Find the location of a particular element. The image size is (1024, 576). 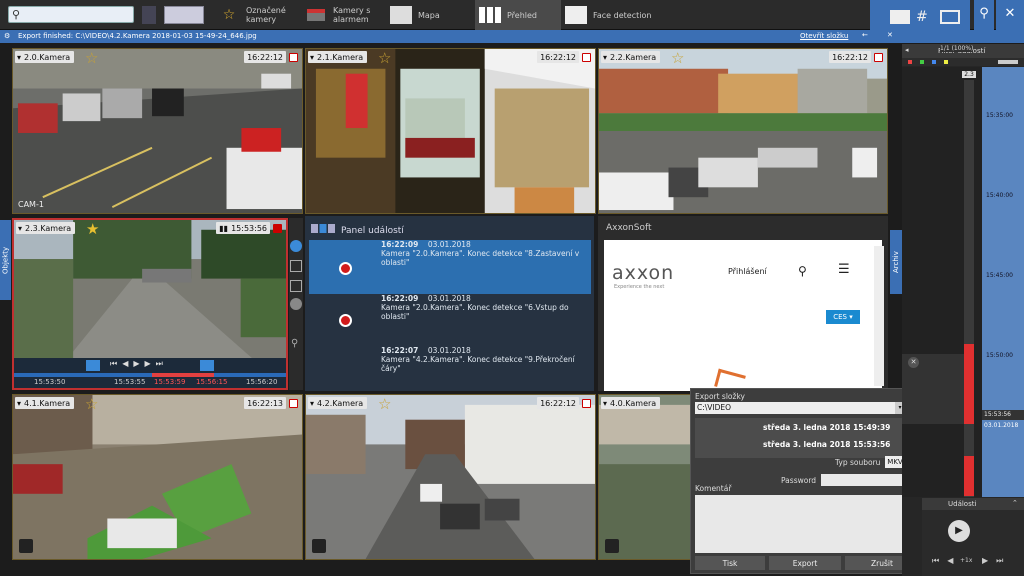

settings-icon: ✕ is located at coordinates (1010, 15).